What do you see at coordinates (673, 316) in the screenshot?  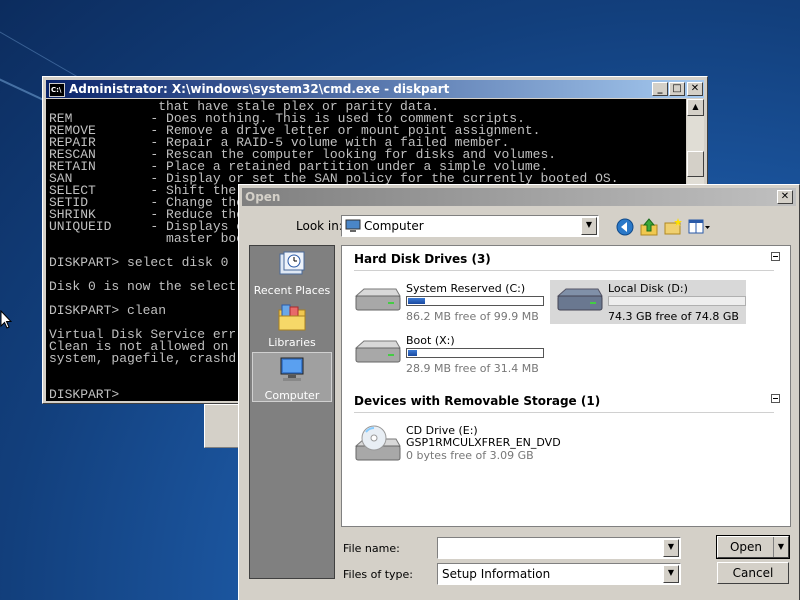 I see `drive-free-space: 74.3 GB free of 74.8 GB` at bounding box center [673, 316].